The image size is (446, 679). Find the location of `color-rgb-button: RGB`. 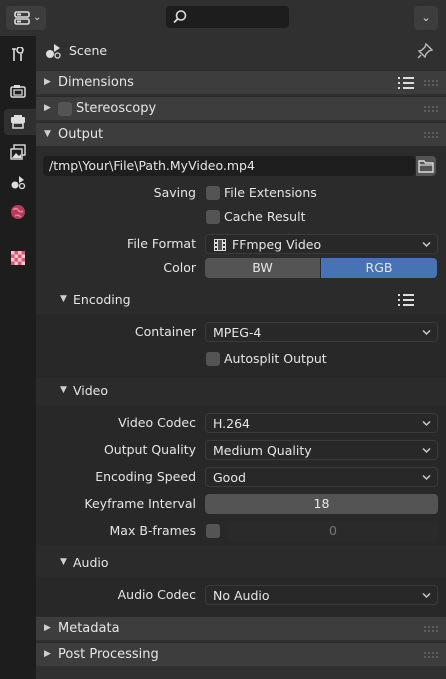

color-rgb-button: RGB is located at coordinates (379, 268).